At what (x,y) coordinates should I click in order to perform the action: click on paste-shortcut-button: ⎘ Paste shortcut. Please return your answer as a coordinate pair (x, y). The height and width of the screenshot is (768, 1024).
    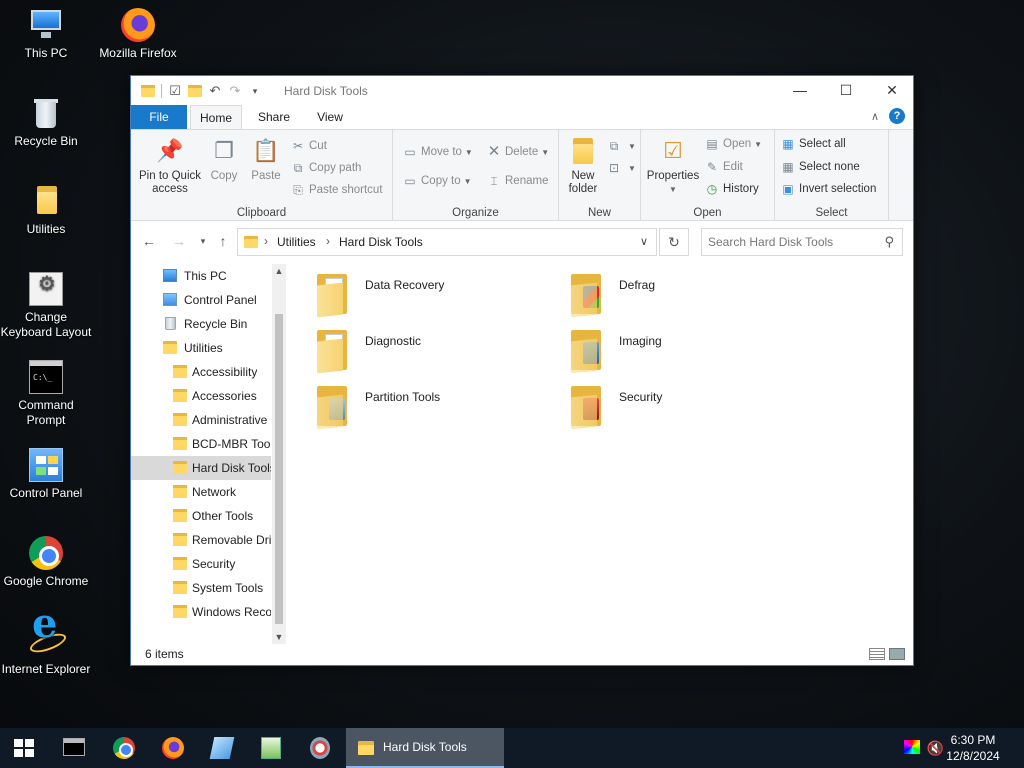
    Looking at the image, I should click on (336, 190).